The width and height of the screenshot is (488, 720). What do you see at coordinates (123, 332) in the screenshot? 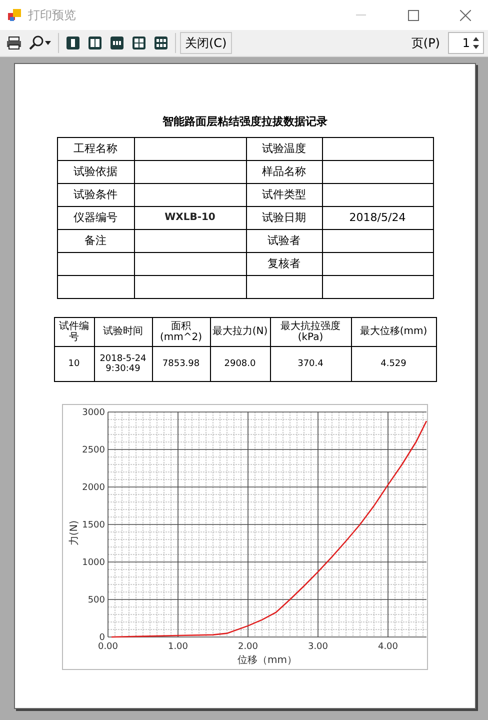
I see `column-header: 试验时间` at bounding box center [123, 332].